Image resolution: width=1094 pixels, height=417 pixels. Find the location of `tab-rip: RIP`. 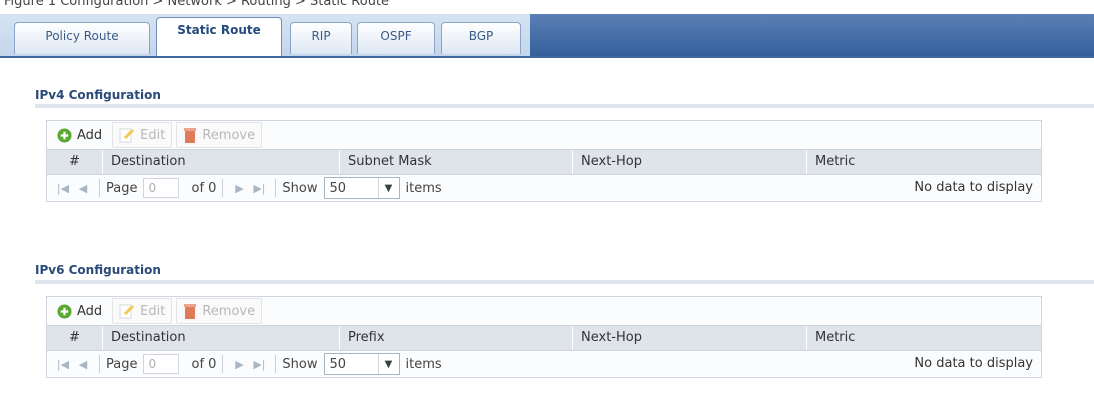

tab-rip: RIP is located at coordinates (321, 38).